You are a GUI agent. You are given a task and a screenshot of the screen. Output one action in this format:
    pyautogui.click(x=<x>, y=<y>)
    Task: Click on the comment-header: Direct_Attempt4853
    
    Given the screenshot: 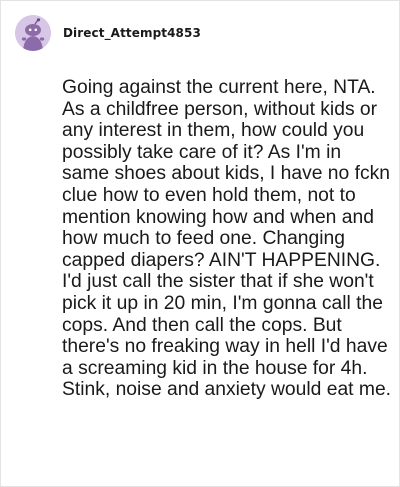 What is the action you would take?
    pyautogui.click(x=108, y=33)
    